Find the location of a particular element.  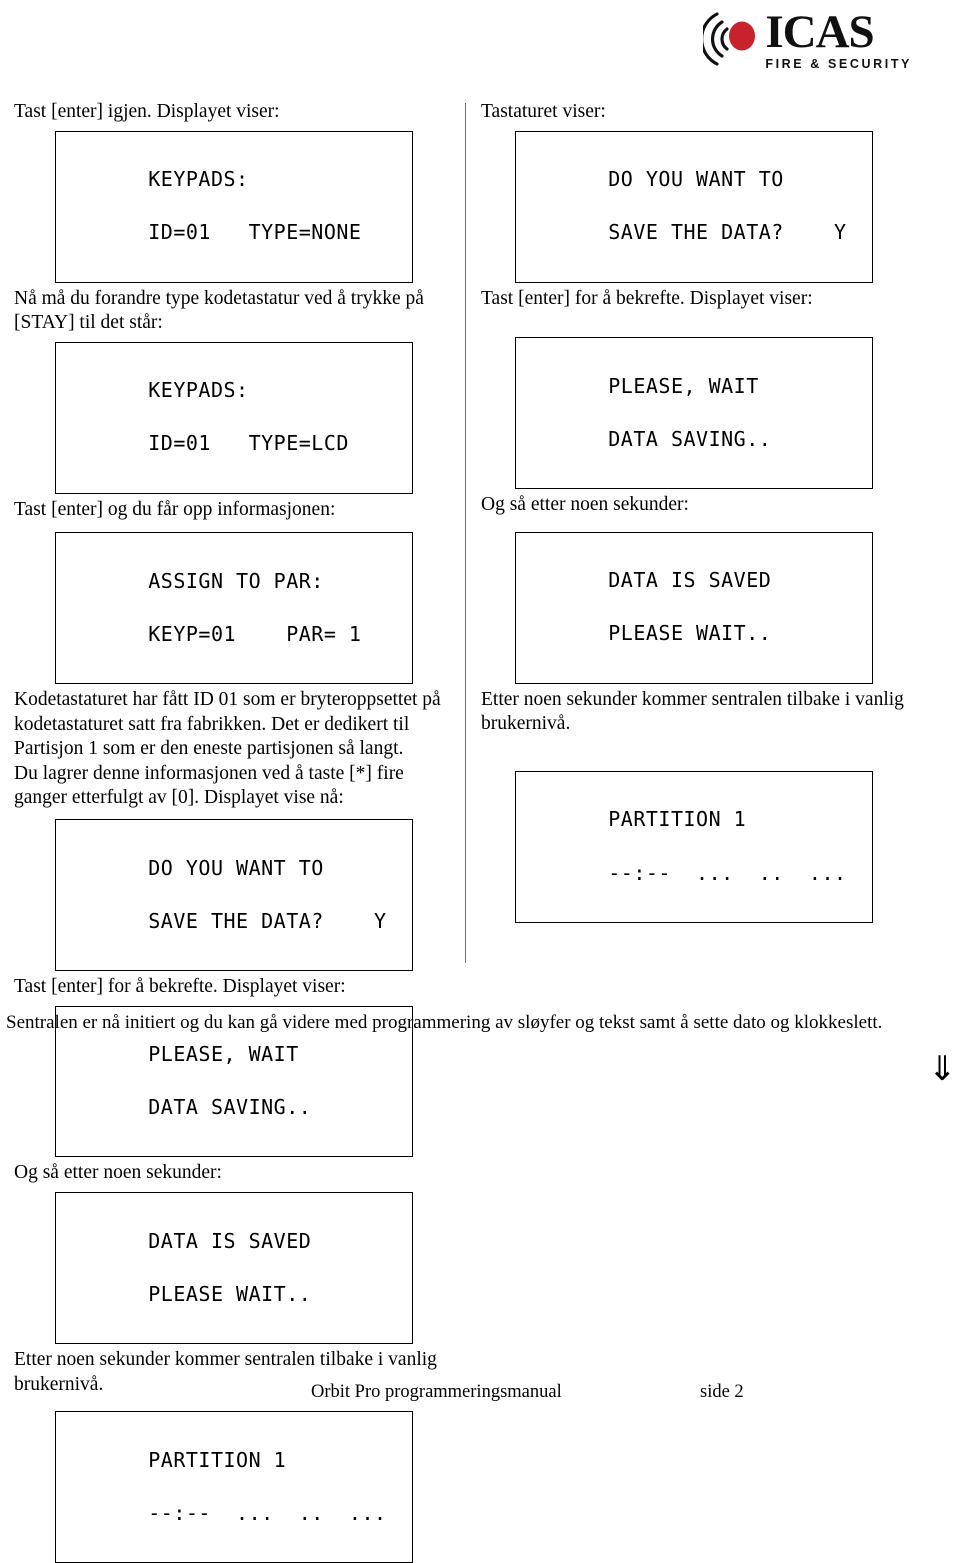

column-divider is located at coordinates (465, 533).